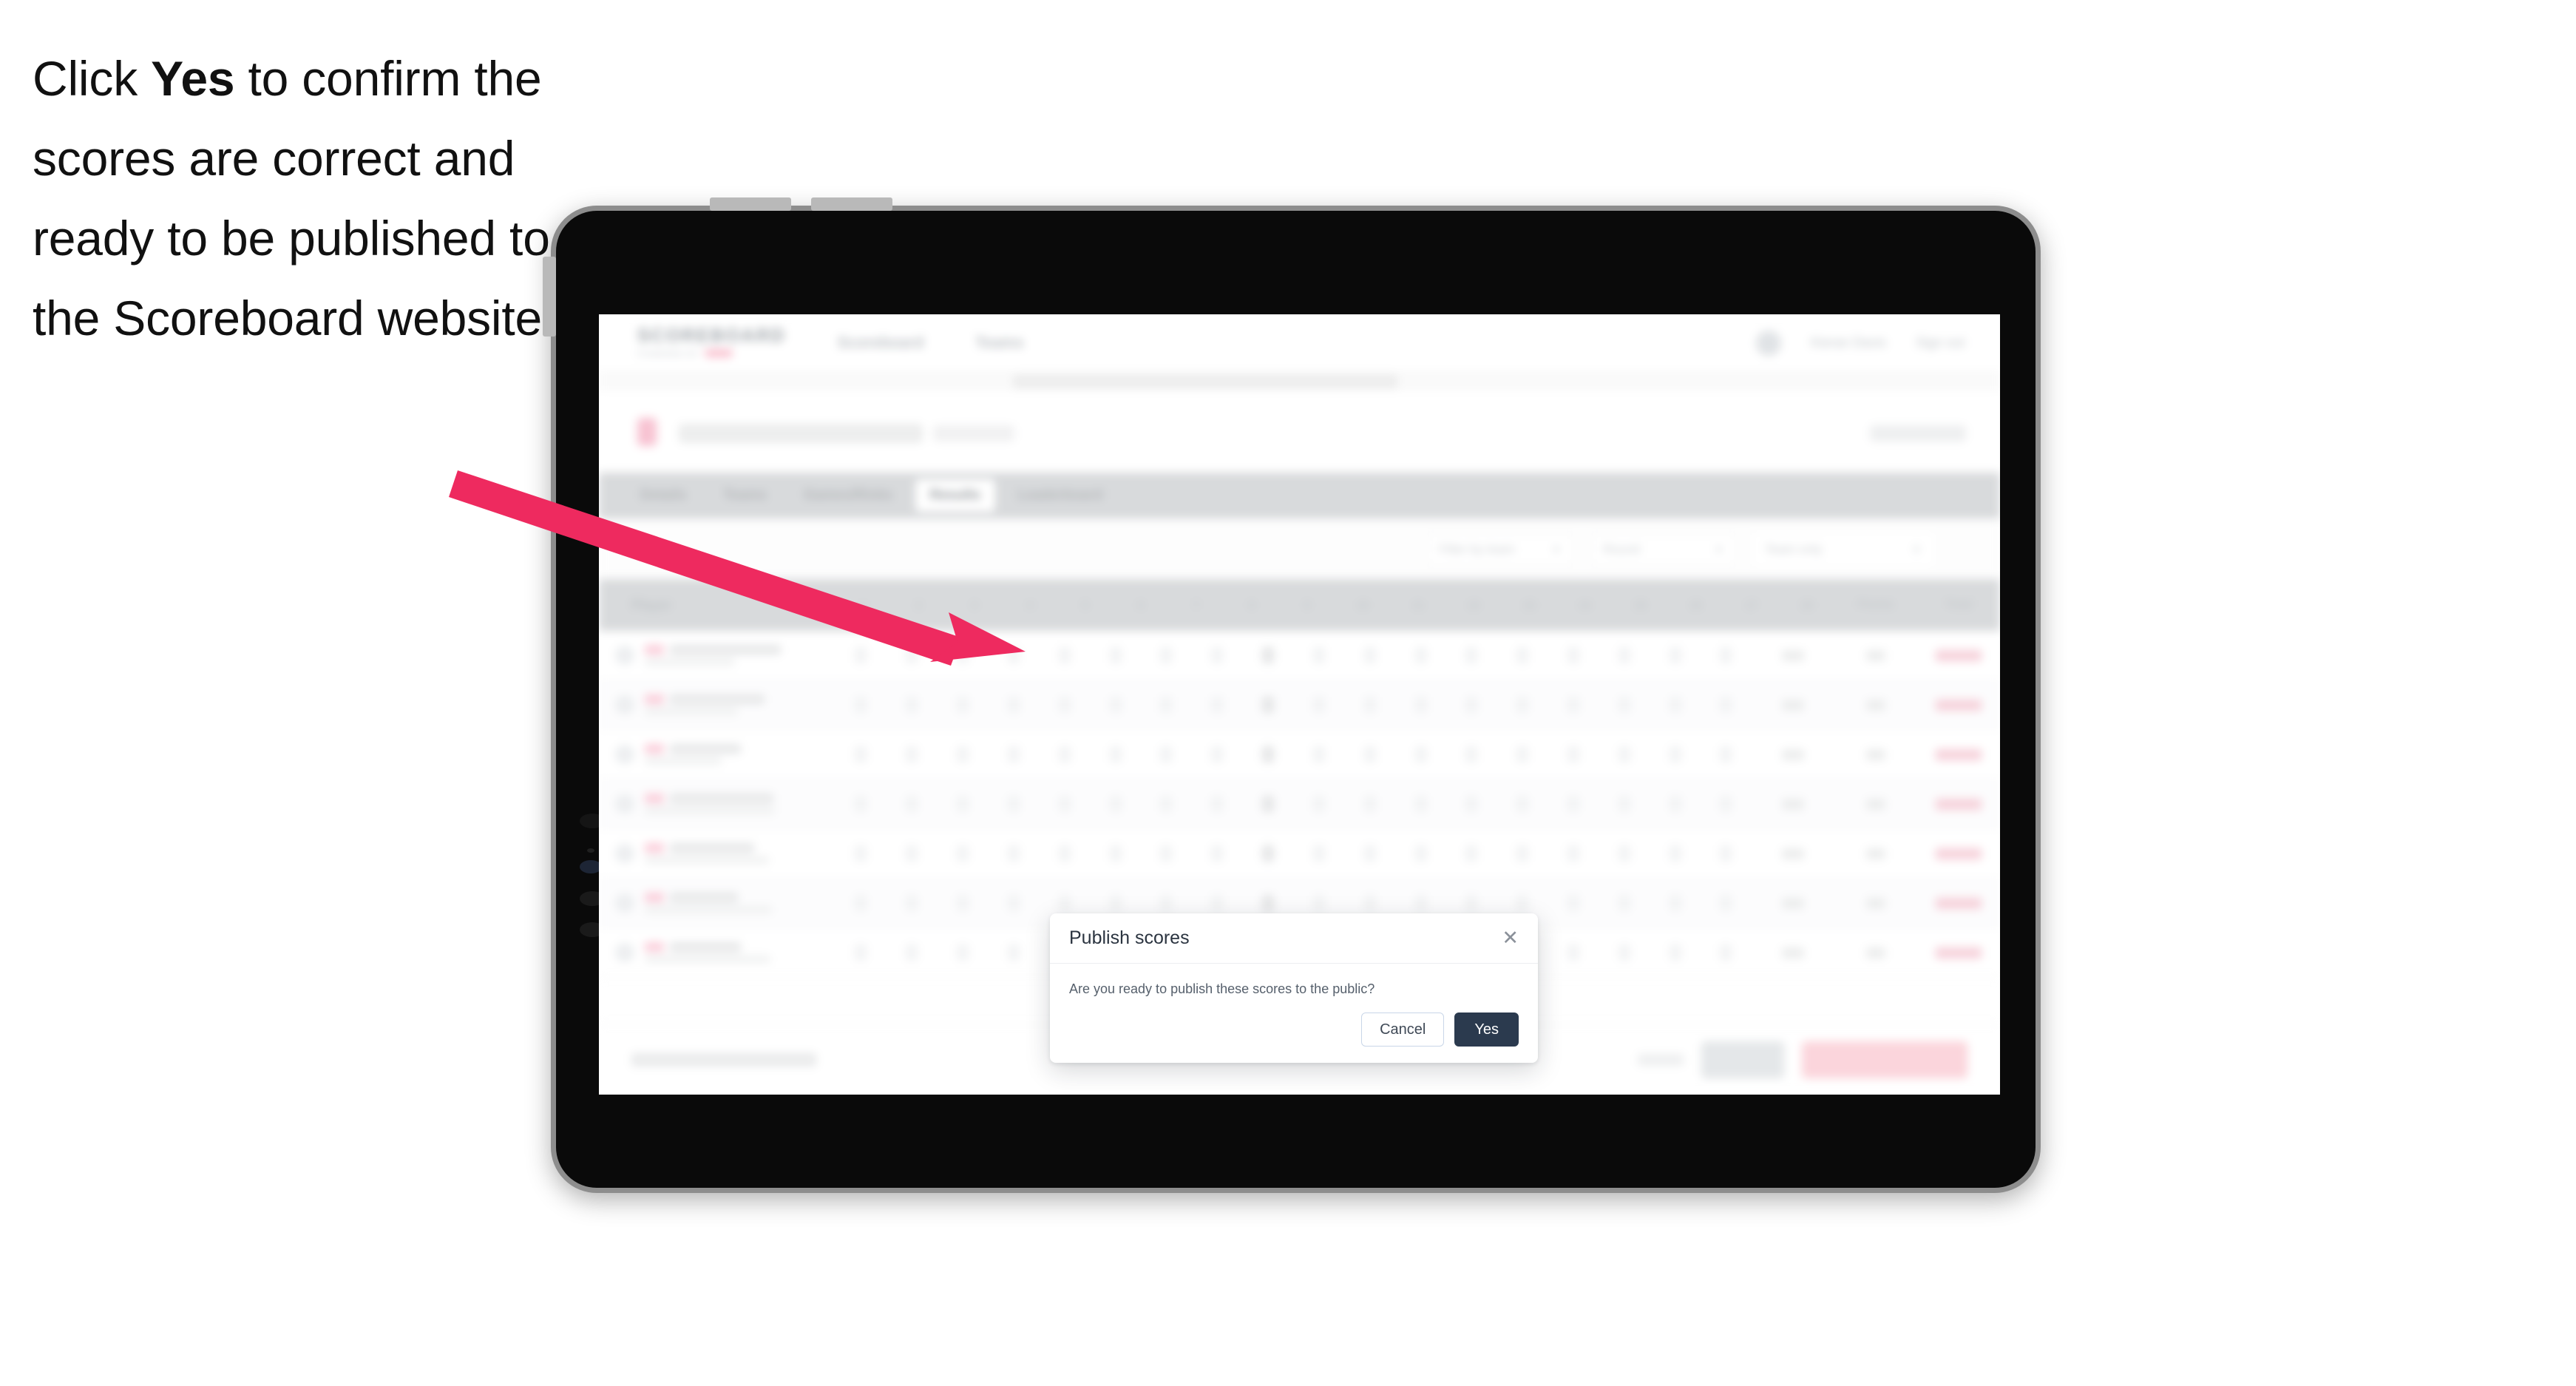 The width and height of the screenshot is (2576, 1386). Describe the element at coordinates (549, 297) in the screenshot. I see `power-button` at that location.